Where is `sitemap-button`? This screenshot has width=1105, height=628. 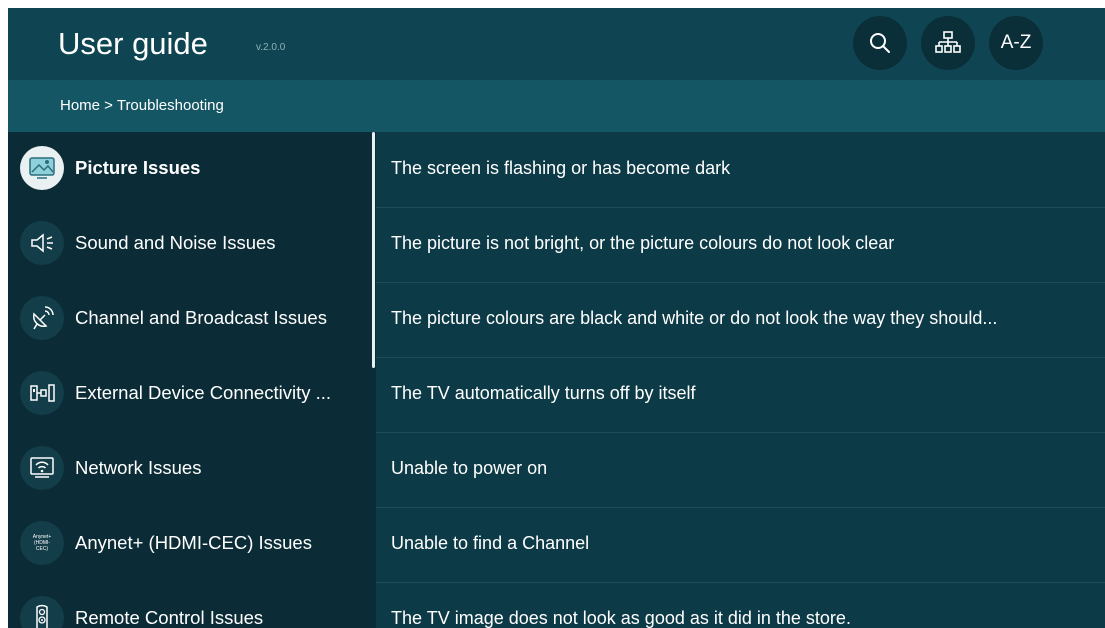 sitemap-button is located at coordinates (948, 43).